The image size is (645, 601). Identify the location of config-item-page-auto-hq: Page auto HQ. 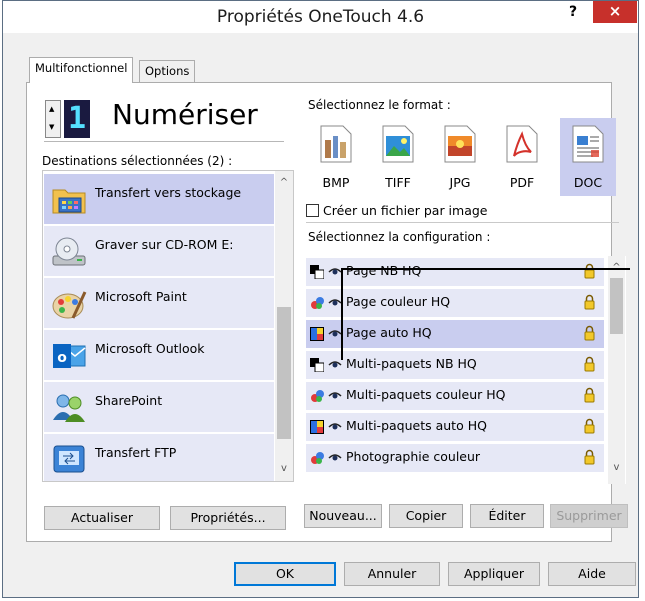
(455, 334).